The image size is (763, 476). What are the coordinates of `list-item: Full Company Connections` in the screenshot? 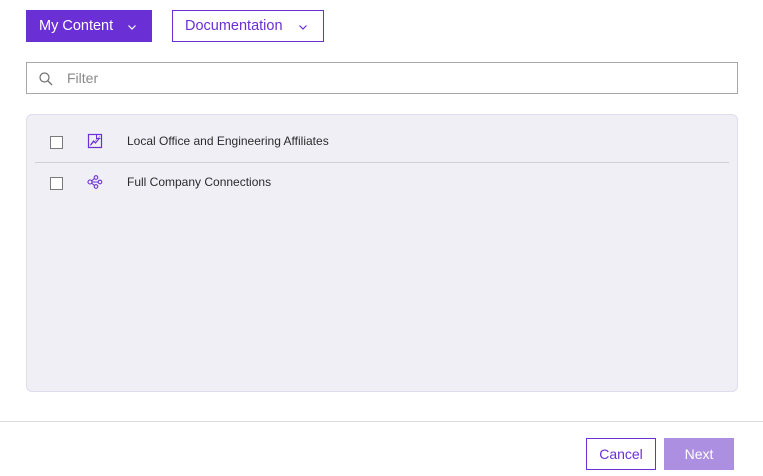 It's located at (382, 183).